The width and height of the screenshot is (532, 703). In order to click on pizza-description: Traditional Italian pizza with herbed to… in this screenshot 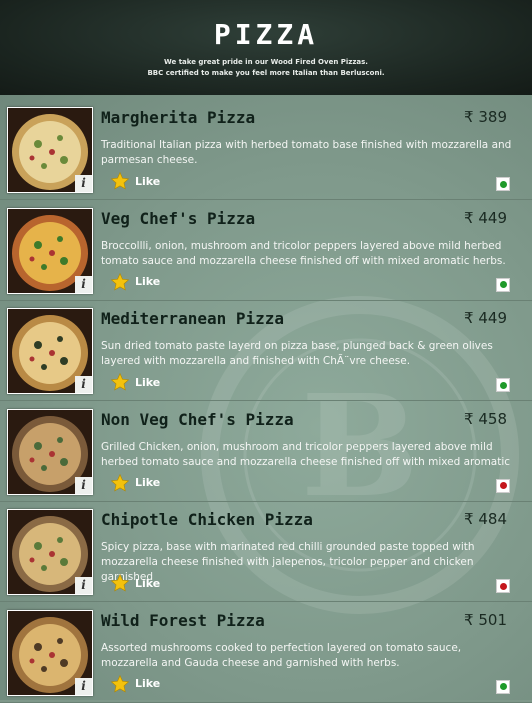, I will do `click(306, 152)`.